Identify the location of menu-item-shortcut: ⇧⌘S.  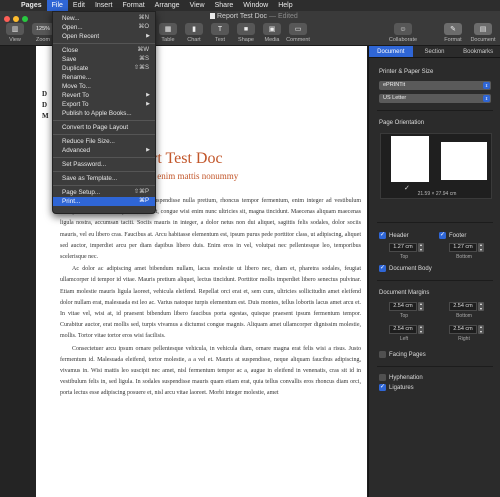
(141, 68).